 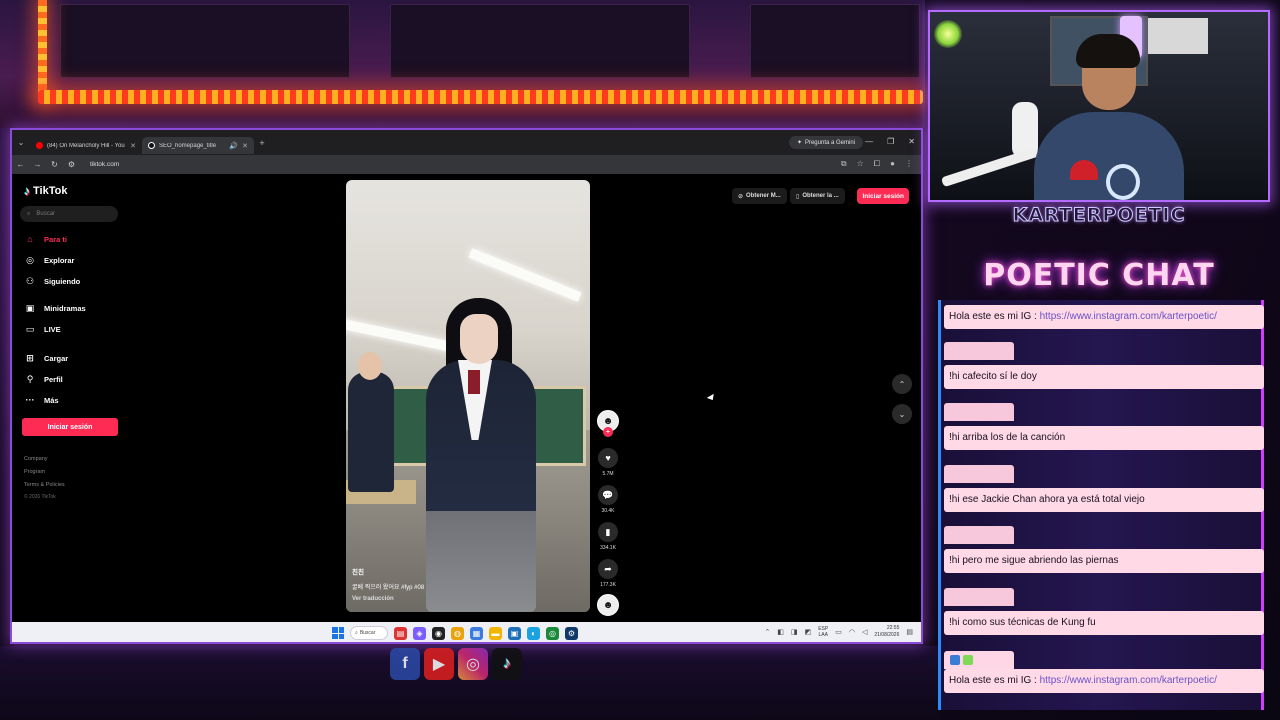 What do you see at coordinates (892, 164) in the screenshot?
I see `profile-icon: ●` at bounding box center [892, 164].